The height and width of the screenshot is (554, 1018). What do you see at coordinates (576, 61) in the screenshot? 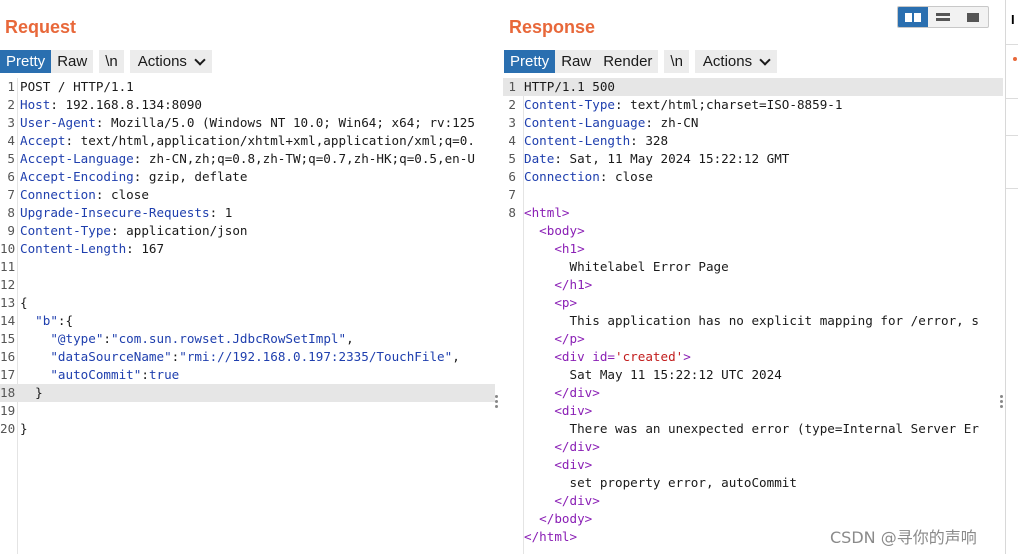
I see `response-tab-raw: Raw` at bounding box center [576, 61].